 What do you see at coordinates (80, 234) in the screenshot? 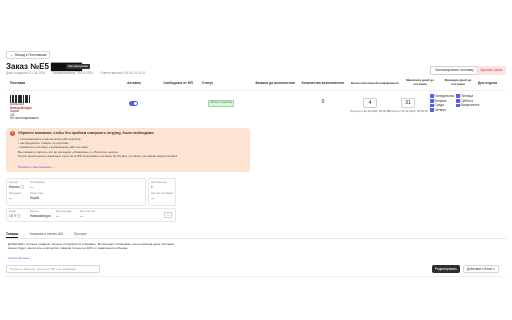
I see `tab-pass: Пропуск` at bounding box center [80, 234].